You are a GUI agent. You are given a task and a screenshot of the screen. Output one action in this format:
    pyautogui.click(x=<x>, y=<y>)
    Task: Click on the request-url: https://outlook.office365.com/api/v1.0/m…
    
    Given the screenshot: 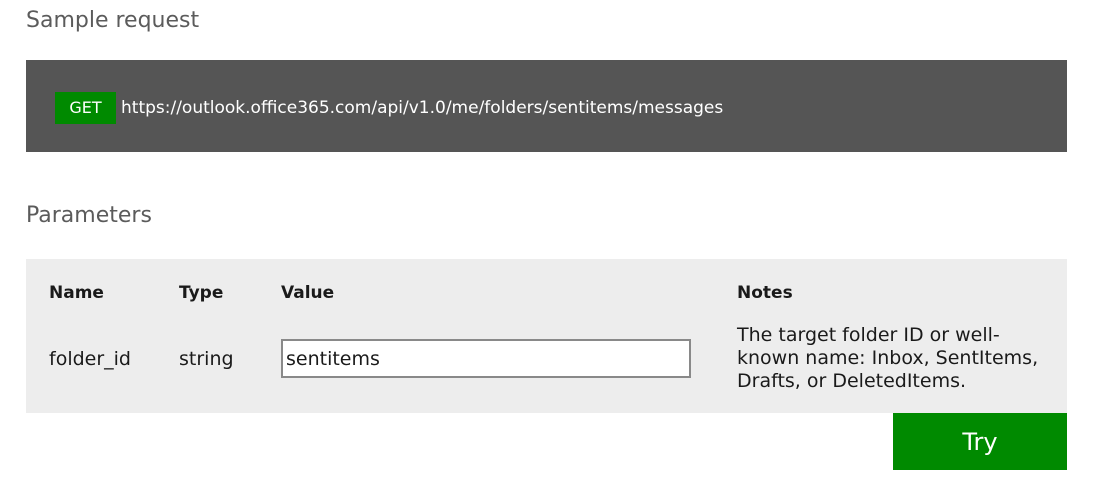 What is the action you would take?
    pyautogui.click(x=422, y=108)
    